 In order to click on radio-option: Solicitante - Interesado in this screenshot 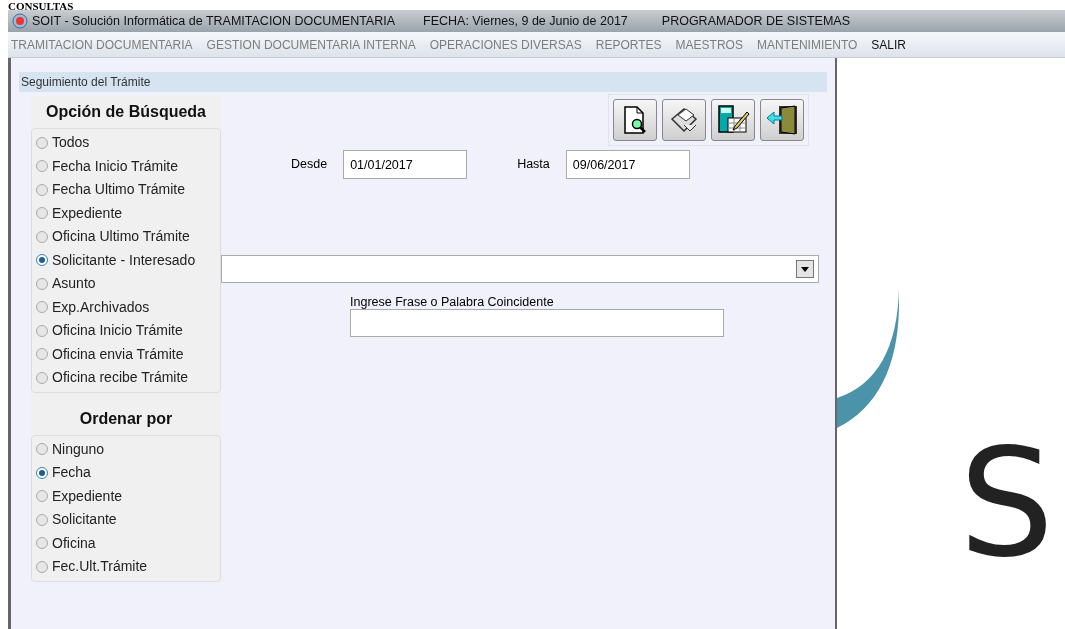, I will do `click(126, 260)`.